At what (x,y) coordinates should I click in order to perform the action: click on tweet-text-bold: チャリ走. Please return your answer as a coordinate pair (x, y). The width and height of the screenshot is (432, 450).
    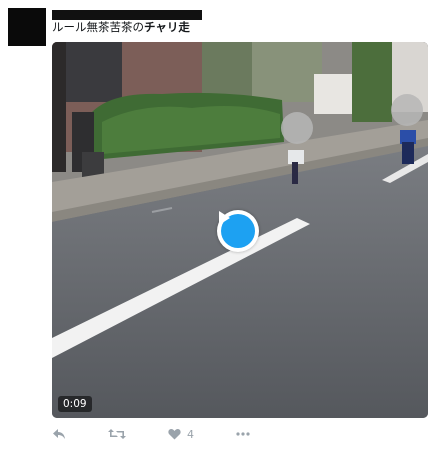
    Looking at the image, I should click on (167, 27).